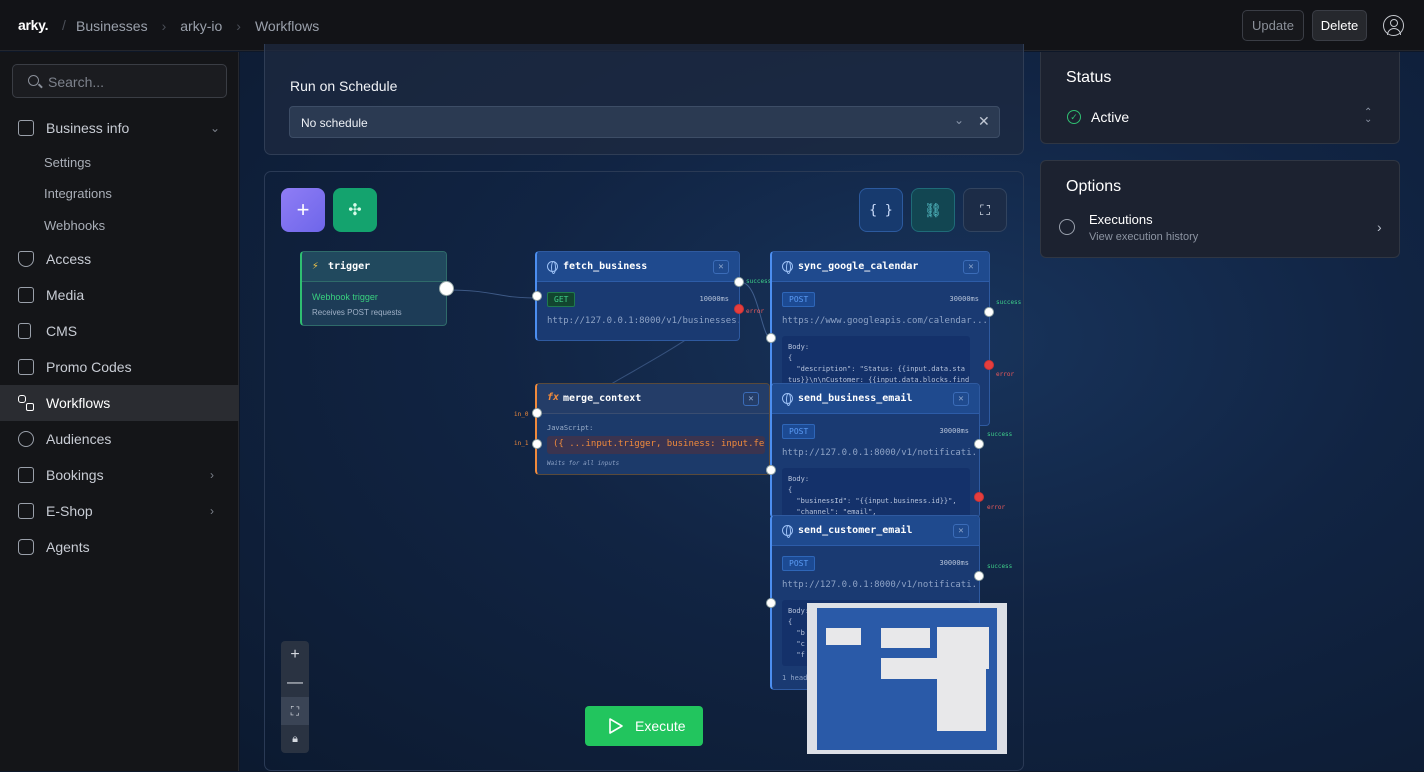 Image resolution: width=1424 pixels, height=772 pixels. I want to click on minus-icon: —, so click(295, 682).